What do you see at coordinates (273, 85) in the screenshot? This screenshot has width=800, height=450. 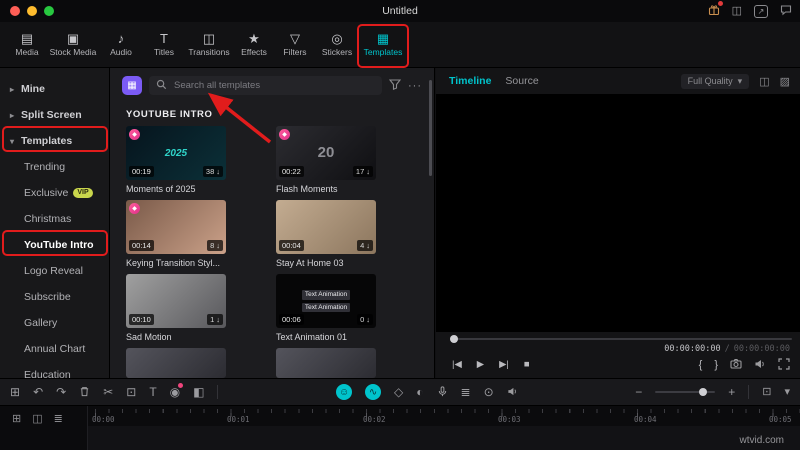 I see `search-input` at bounding box center [273, 85].